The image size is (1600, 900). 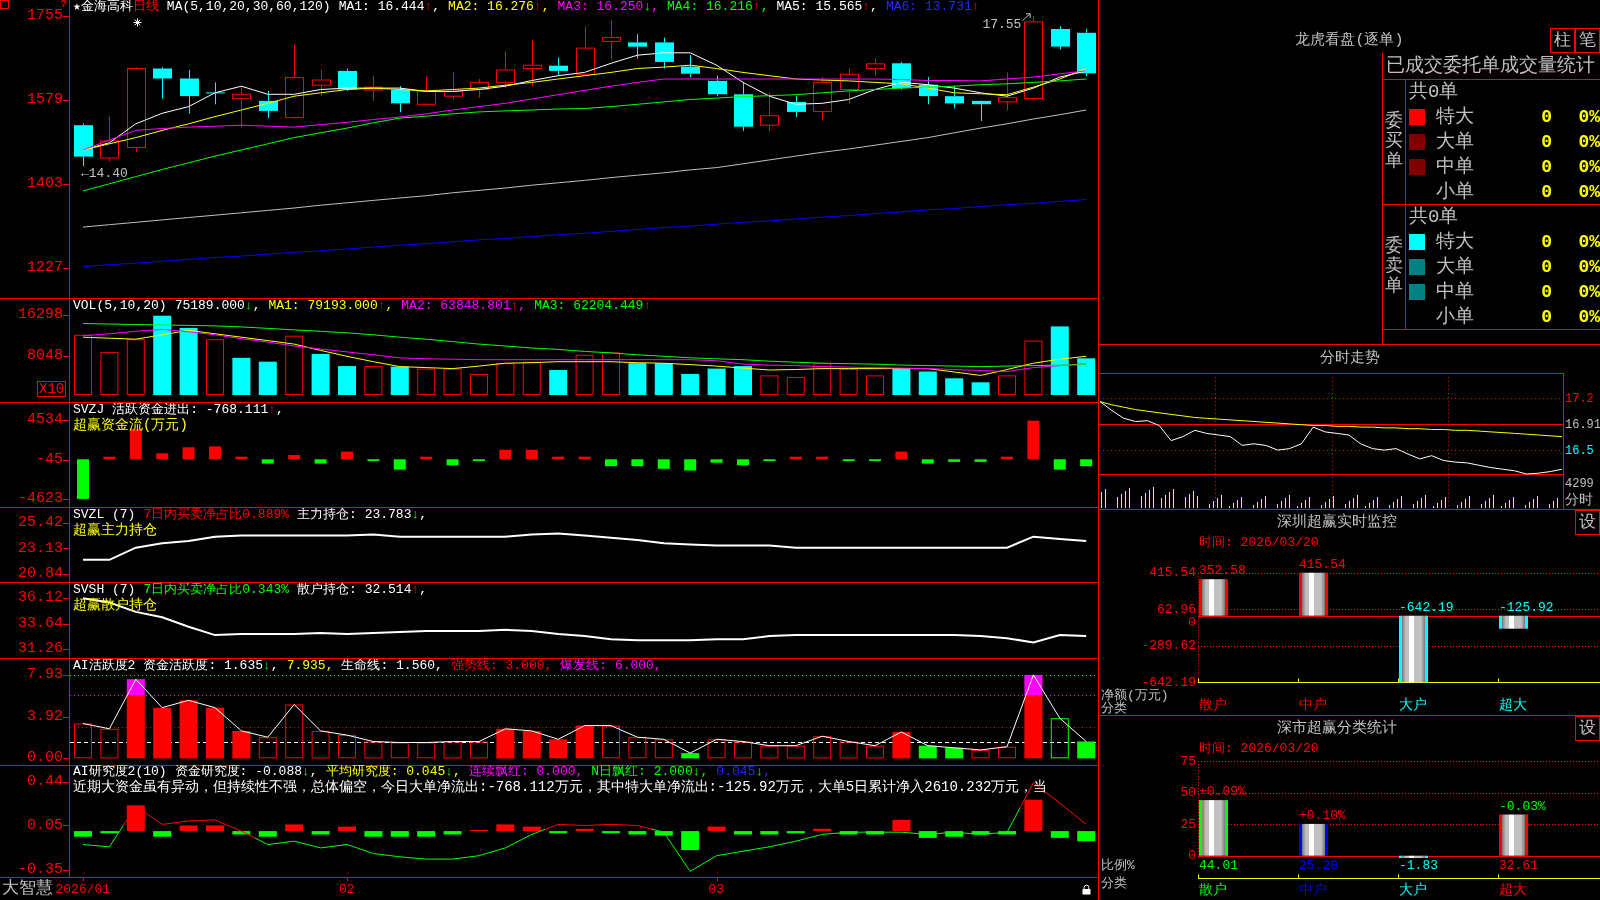 I want to click on legend-text: MA2: 63848.801↑,, so click(x=464, y=306).